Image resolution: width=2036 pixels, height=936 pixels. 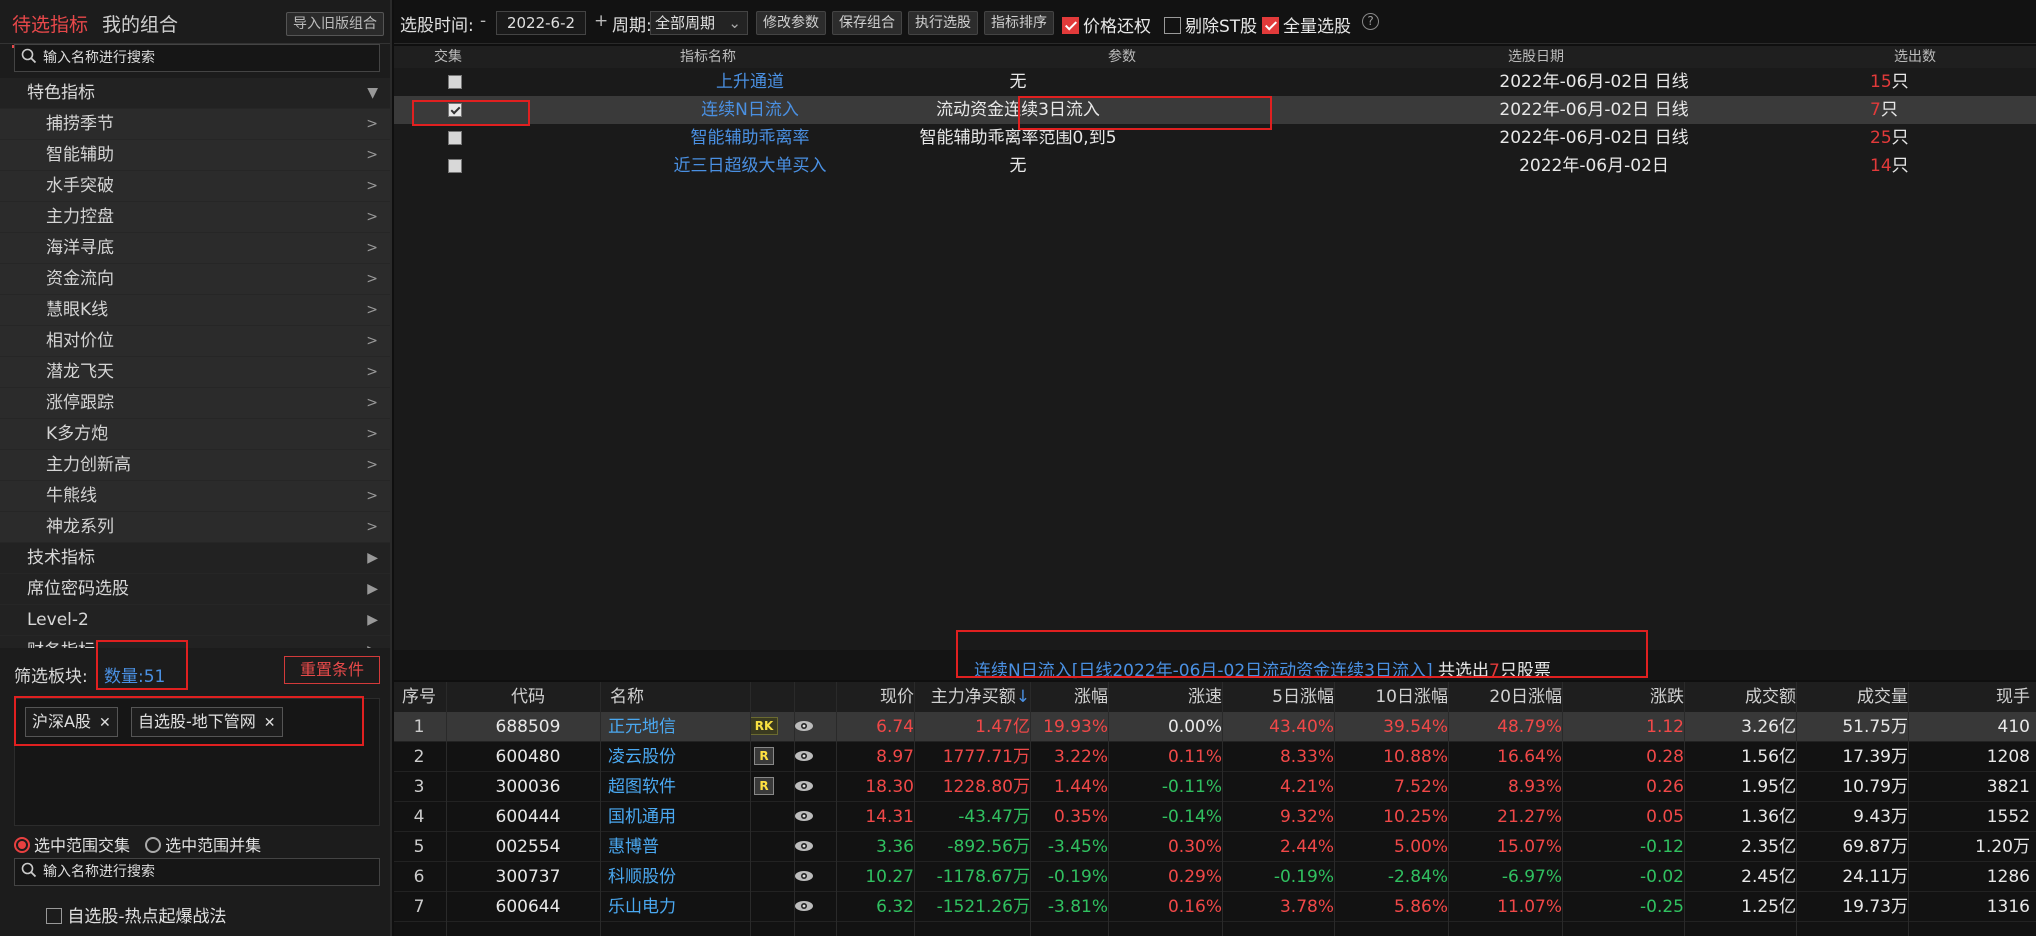 What do you see at coordinates (195, 642) in the screenshot?
I see `sidebar-item: 财务指标 ▶` at bounding box center [195, 642].